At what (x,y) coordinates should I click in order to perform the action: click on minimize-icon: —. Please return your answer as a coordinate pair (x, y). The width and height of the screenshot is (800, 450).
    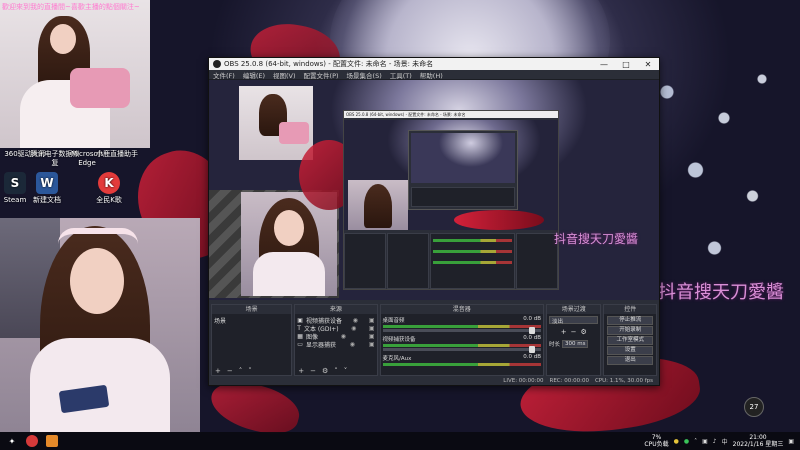
    Looking at the image, I should click on (604, 64).